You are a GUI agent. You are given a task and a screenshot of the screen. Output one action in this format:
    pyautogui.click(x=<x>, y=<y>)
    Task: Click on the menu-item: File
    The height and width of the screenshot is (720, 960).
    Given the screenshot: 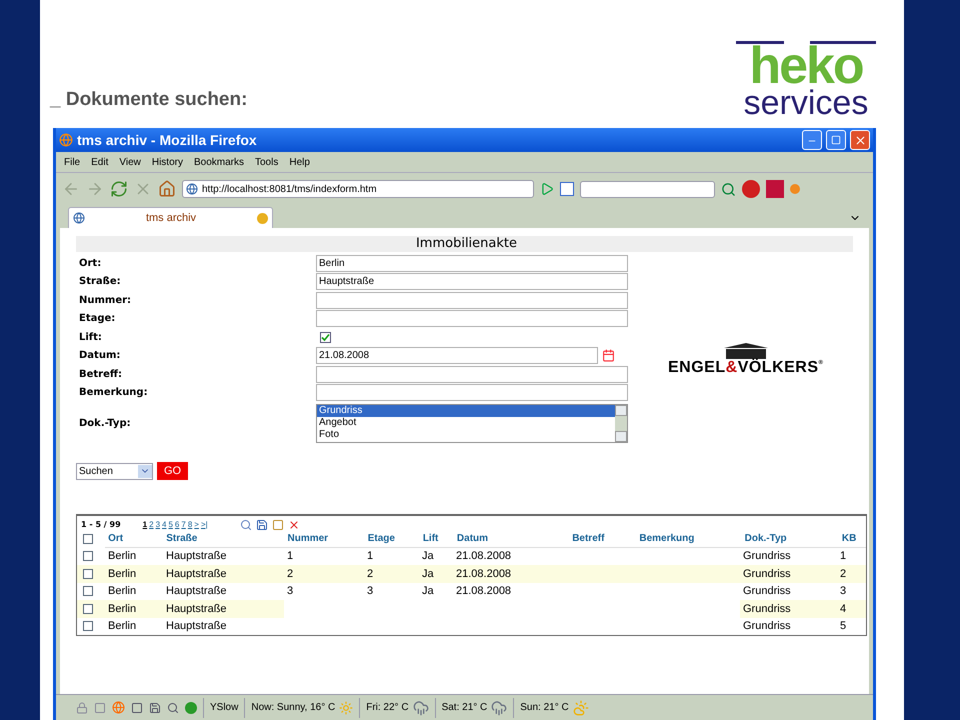 What is the action you would take?
    pyautogui.click(x=72, y=162)
    